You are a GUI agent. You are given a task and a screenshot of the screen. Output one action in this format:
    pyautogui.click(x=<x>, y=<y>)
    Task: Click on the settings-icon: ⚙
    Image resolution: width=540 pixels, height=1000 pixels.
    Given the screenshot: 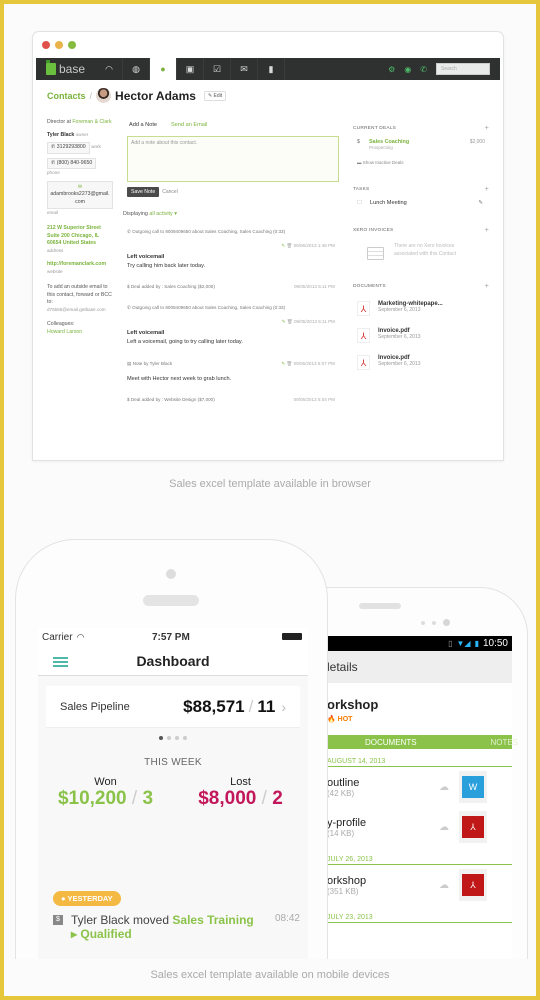 What is the action you would take?
    pyautogui.click(x=391, y=69)
    